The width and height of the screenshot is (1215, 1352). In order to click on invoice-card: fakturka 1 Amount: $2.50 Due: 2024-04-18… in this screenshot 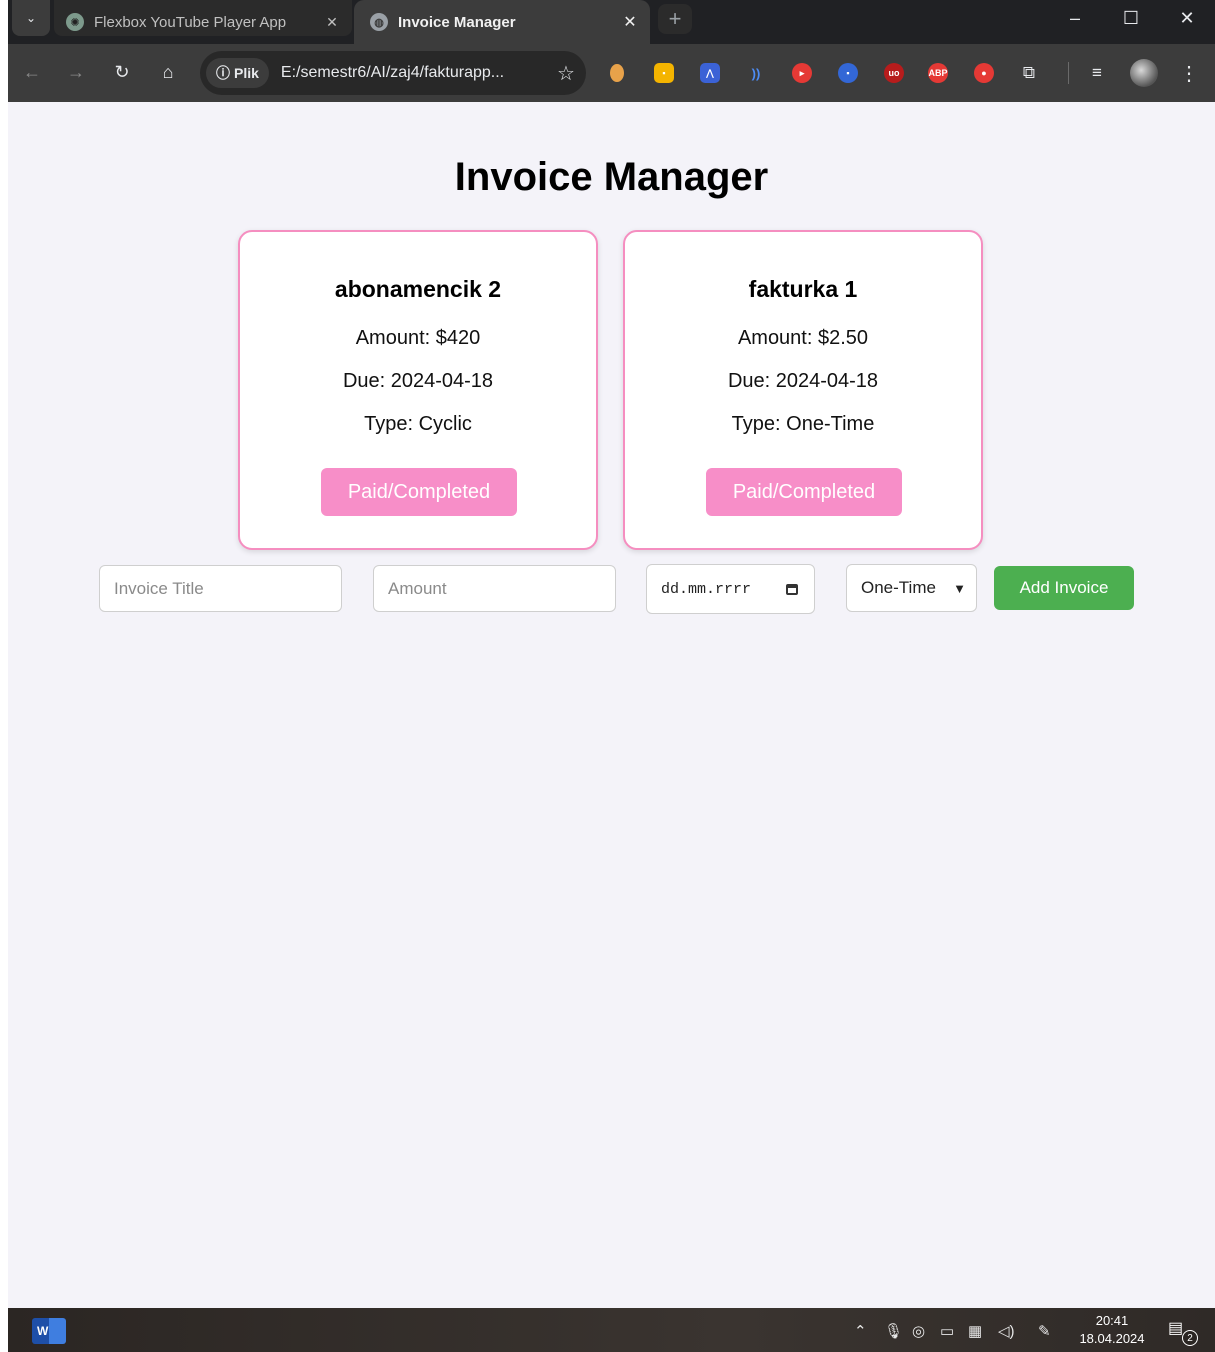, I will do `click(803, 390)`.